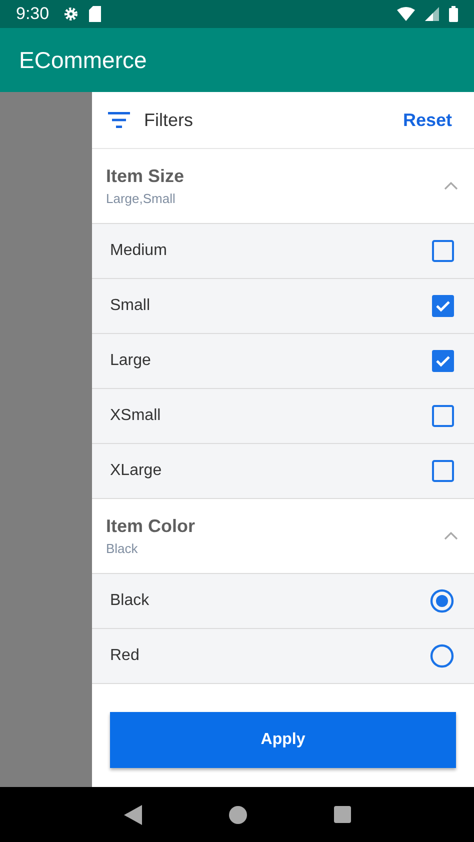 This screenshot has height=842, width=474. What do you see at coordinates (71, 14) in the screenshot?
I see `gear-icon` at bounding box center [71, 14].